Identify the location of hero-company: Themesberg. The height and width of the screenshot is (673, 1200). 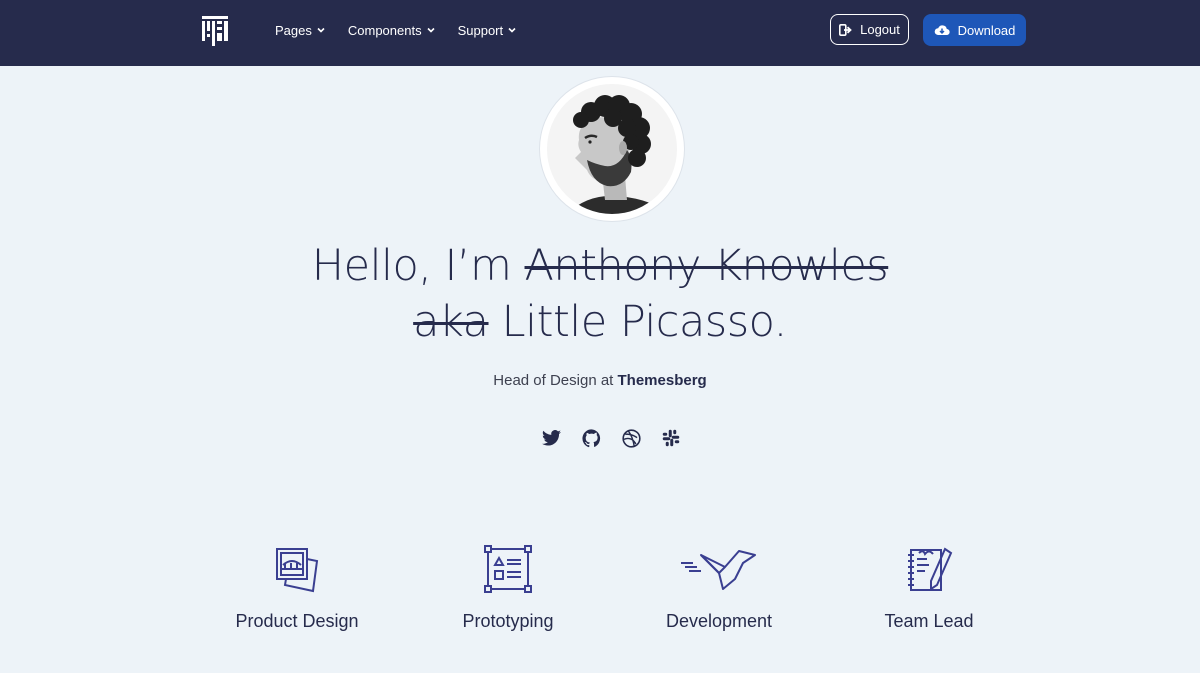
(662, 380).